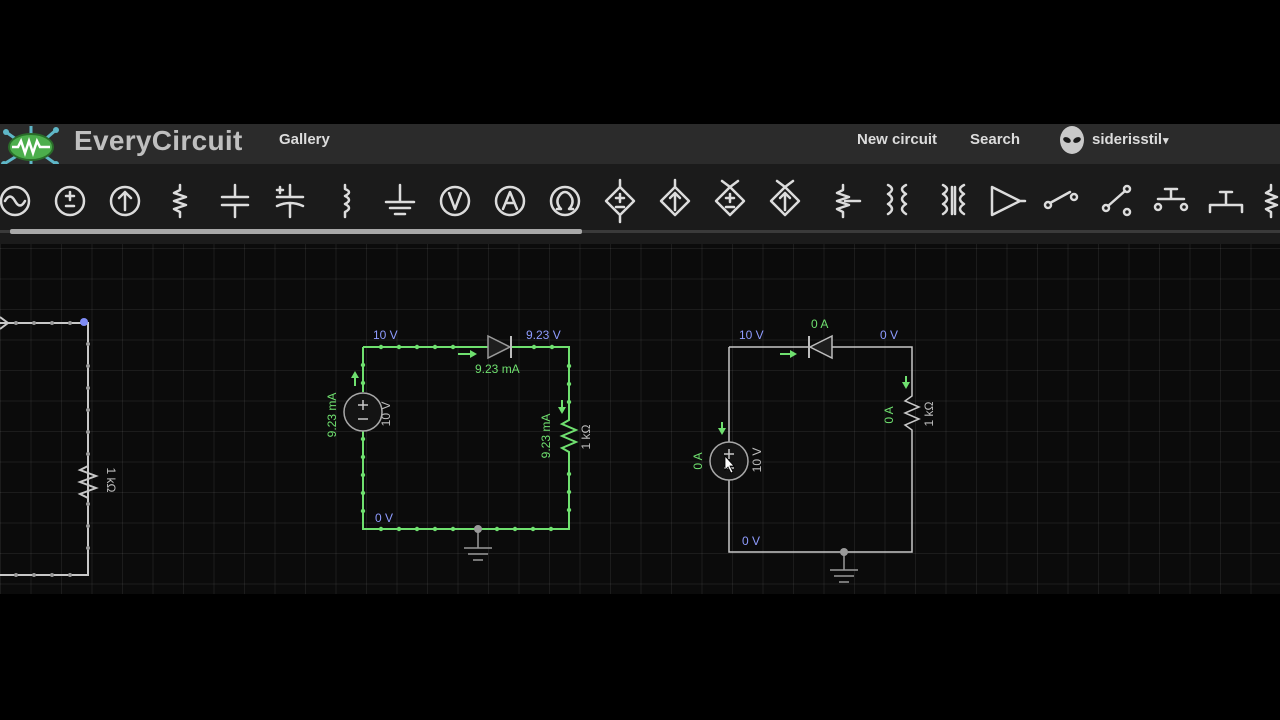  What do you see at coordinates (84, 322) in the screenshot?
I see `selected-node-handle` at bounding box center [84, 322].